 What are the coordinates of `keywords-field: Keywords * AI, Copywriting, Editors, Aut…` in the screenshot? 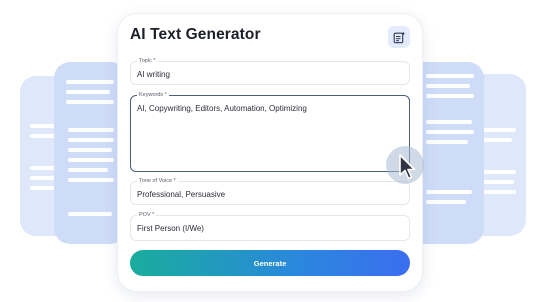 It's located at (270, 132).